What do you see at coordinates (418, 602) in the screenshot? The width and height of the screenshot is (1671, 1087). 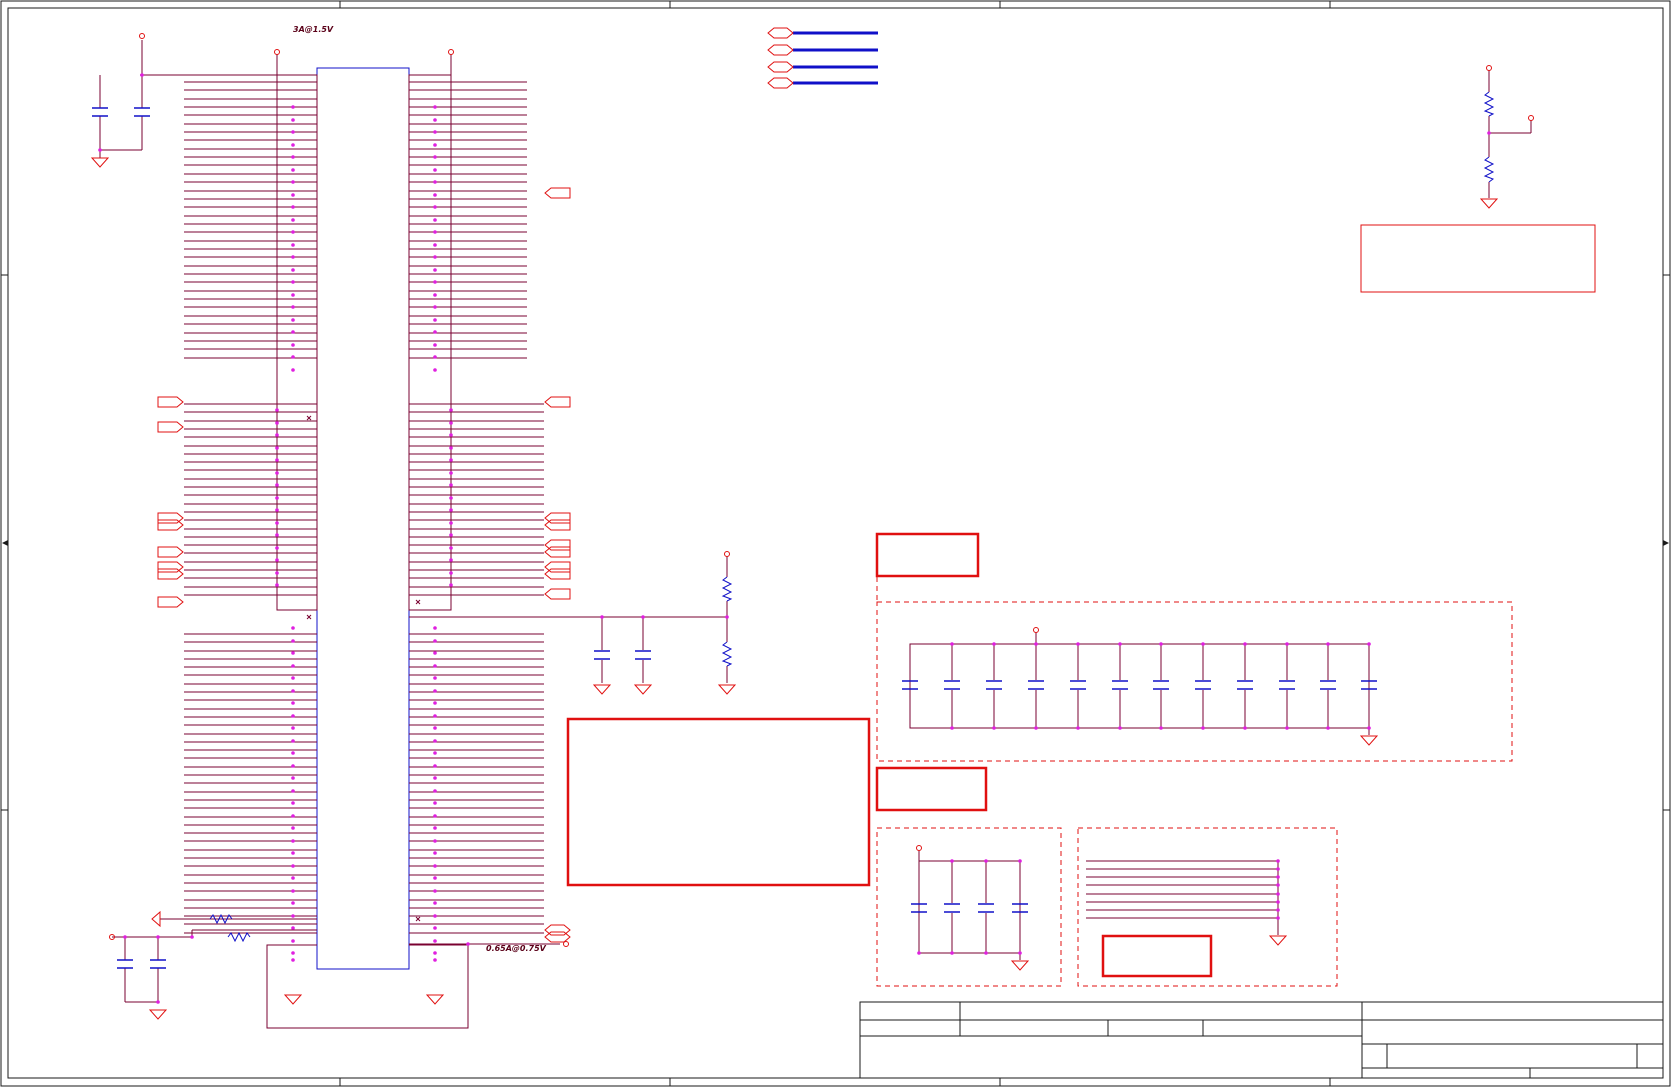 I see `no-connect-mark-icon` at bounding box center [418, 602].